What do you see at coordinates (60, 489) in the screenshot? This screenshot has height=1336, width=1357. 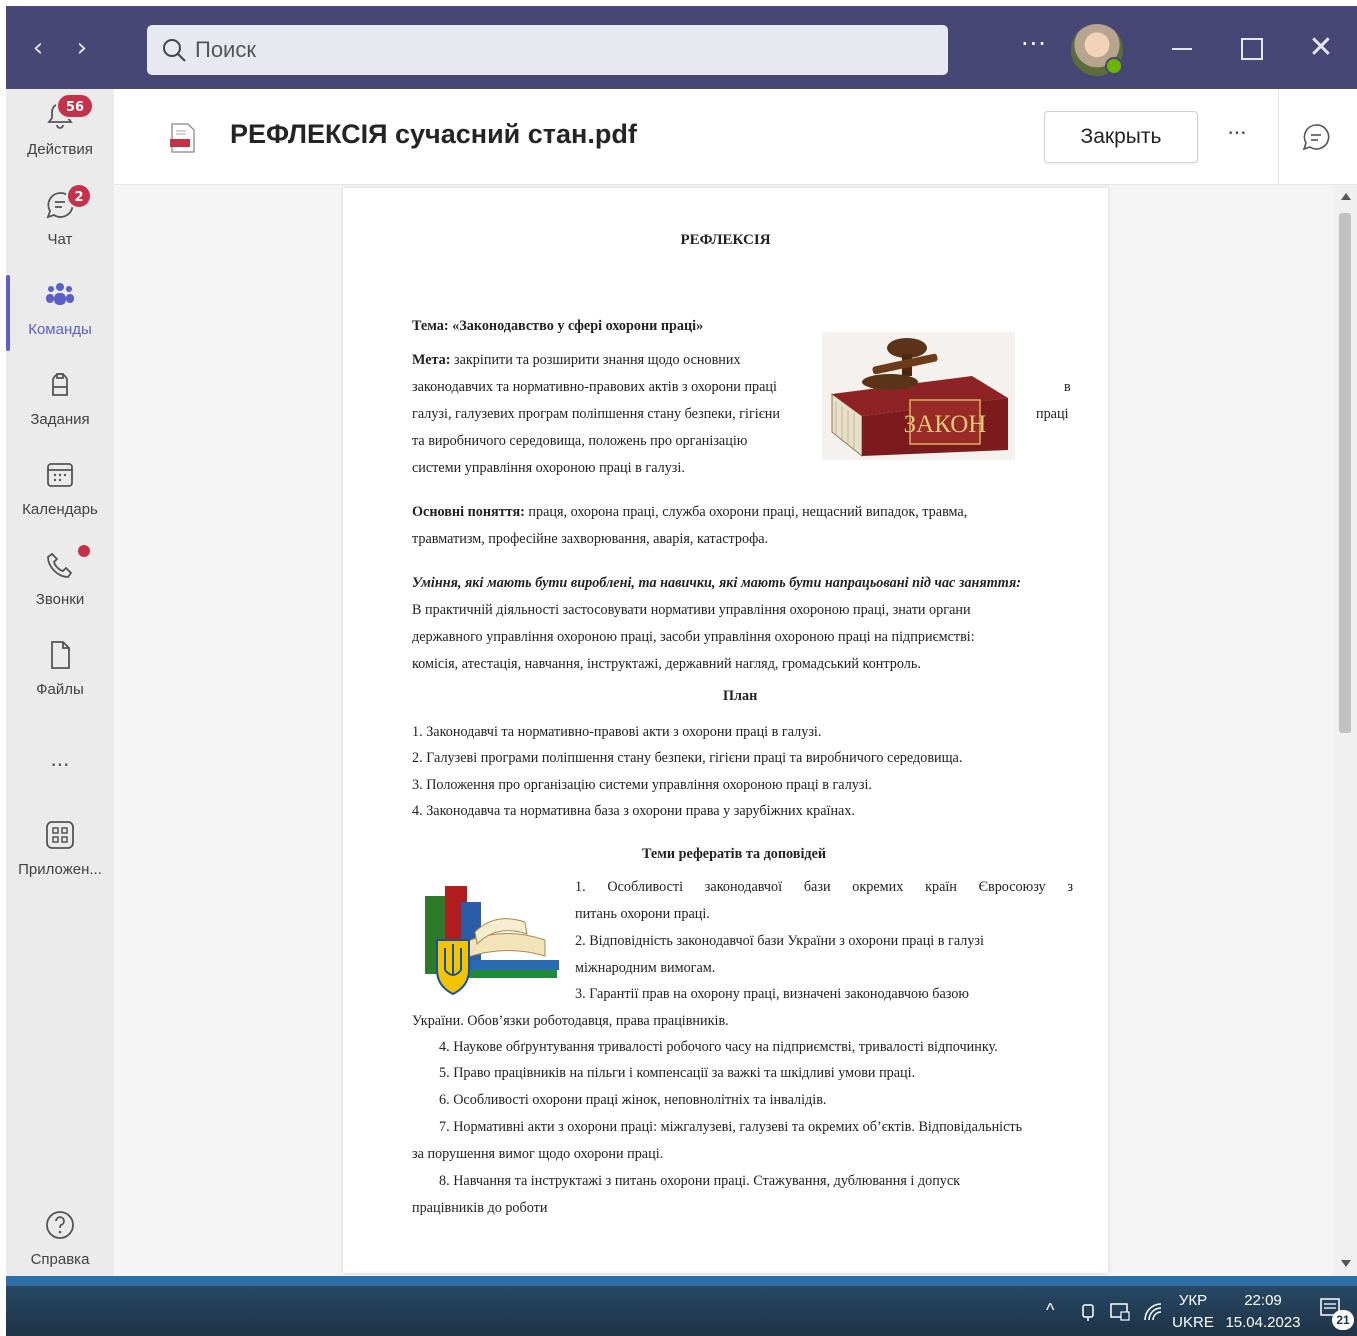 I see `rail-item-calendar: Календарь` at bounding box center [60, 489].